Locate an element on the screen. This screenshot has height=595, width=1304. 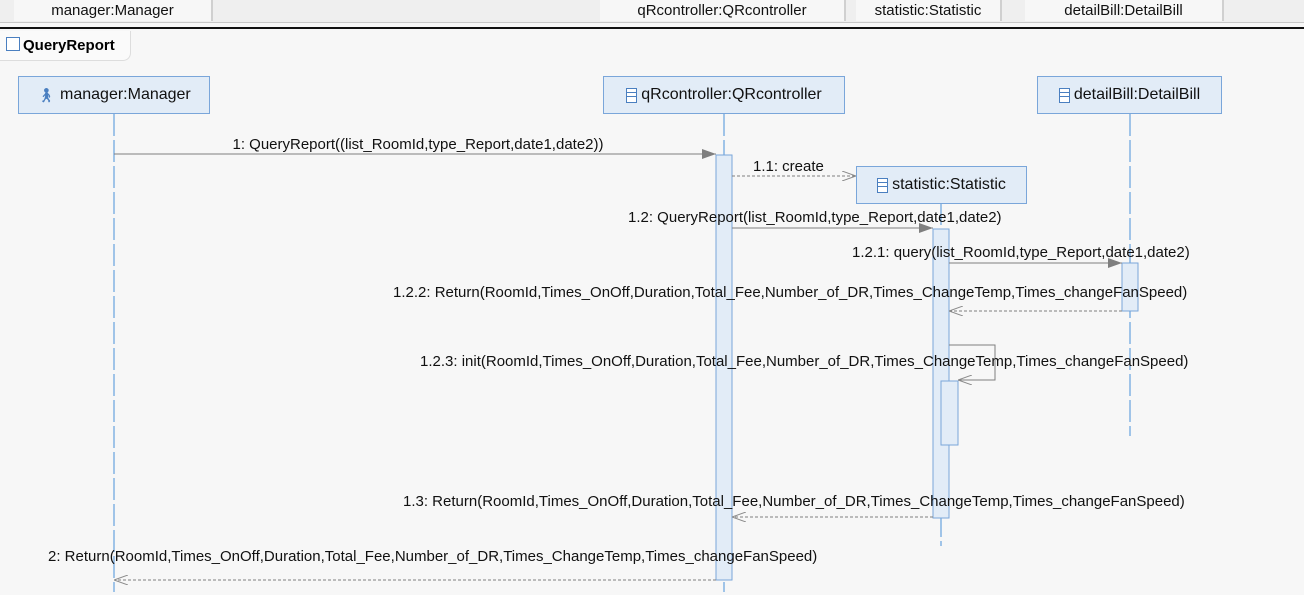
lifeline-head-qrcontroller: qRcontroller:QRcontroller is located at coordinates (724, 95).